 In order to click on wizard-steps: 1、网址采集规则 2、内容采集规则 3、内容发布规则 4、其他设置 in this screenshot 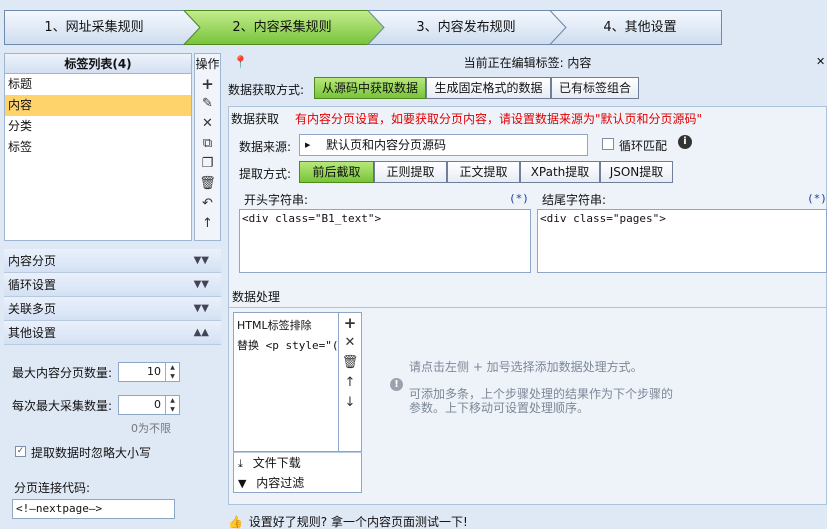, I will do `click(363, 27)`.